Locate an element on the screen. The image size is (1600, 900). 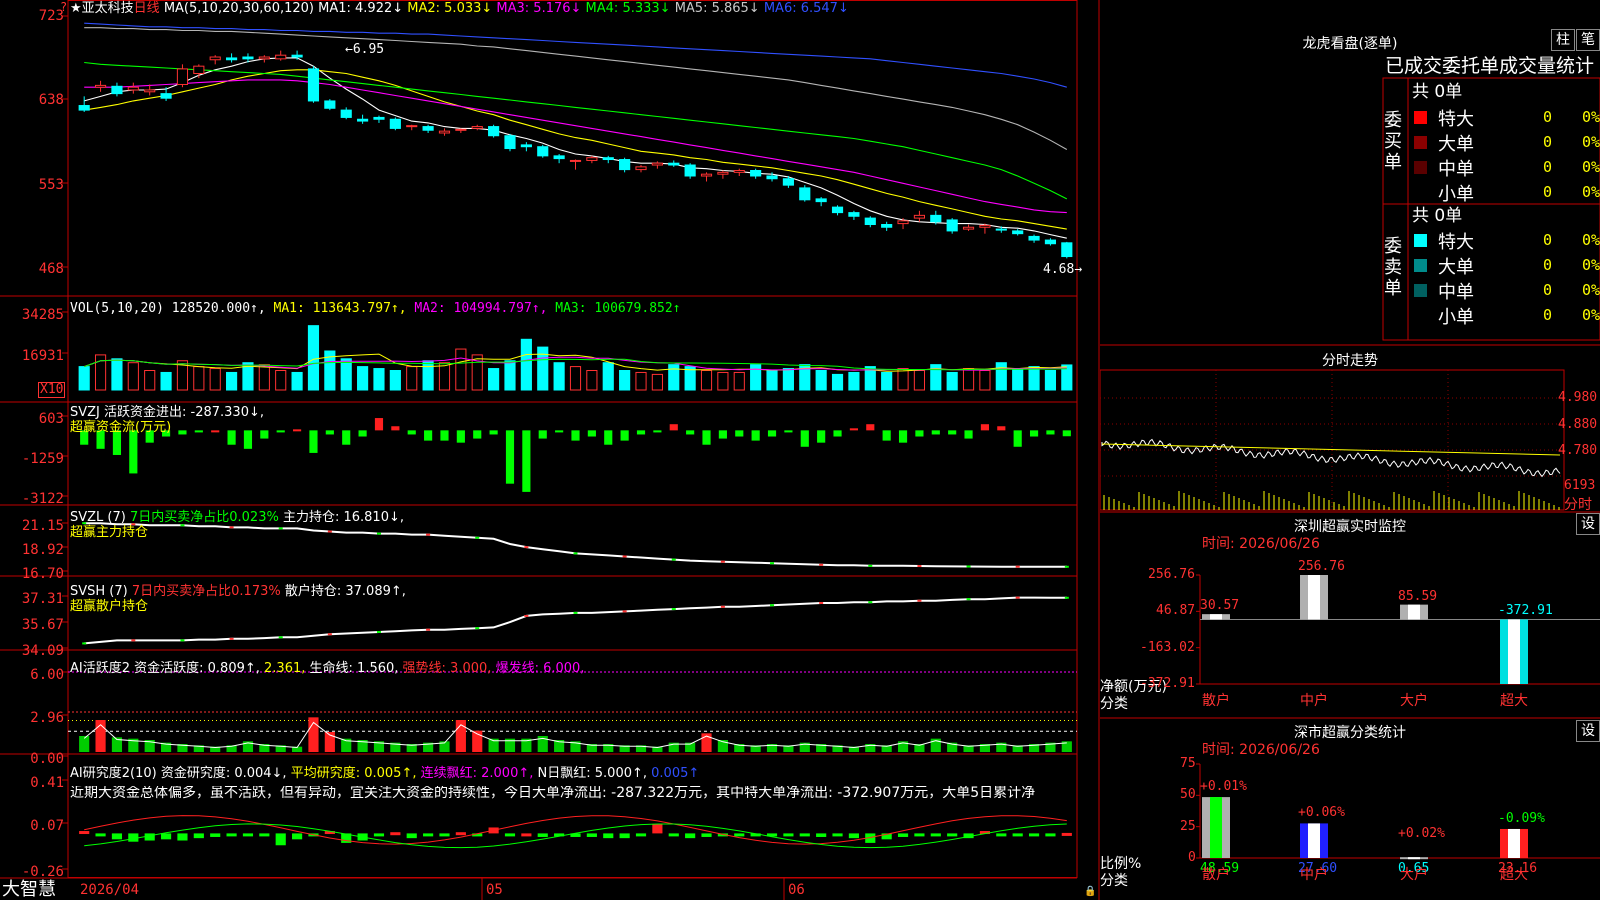
intraday-tick: 4.780 is located at coordinates (1578, 450).